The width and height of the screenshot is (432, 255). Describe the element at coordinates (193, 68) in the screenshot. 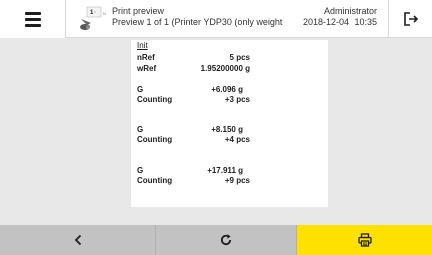

I see `wref-row: wRef 1.95200000 g` at that location.